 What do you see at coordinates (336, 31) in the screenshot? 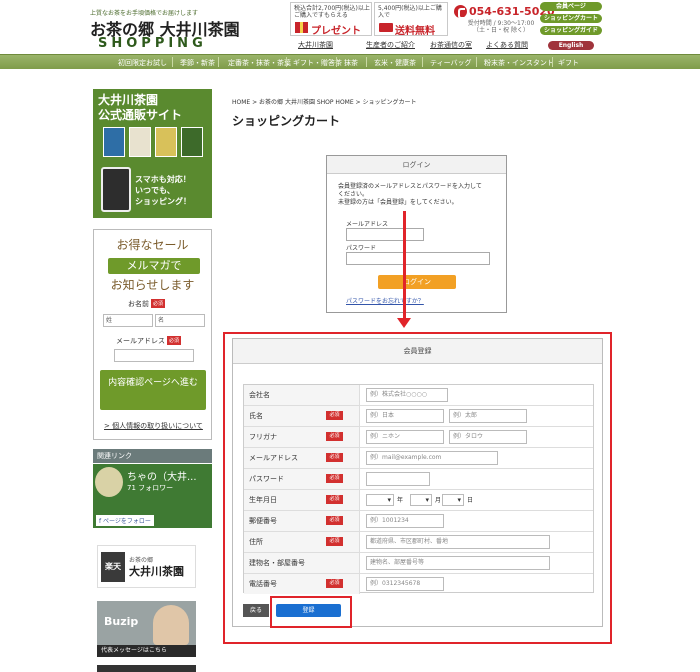
I see `present-promo-title: プレゼント` at bounding box center [336, 31].